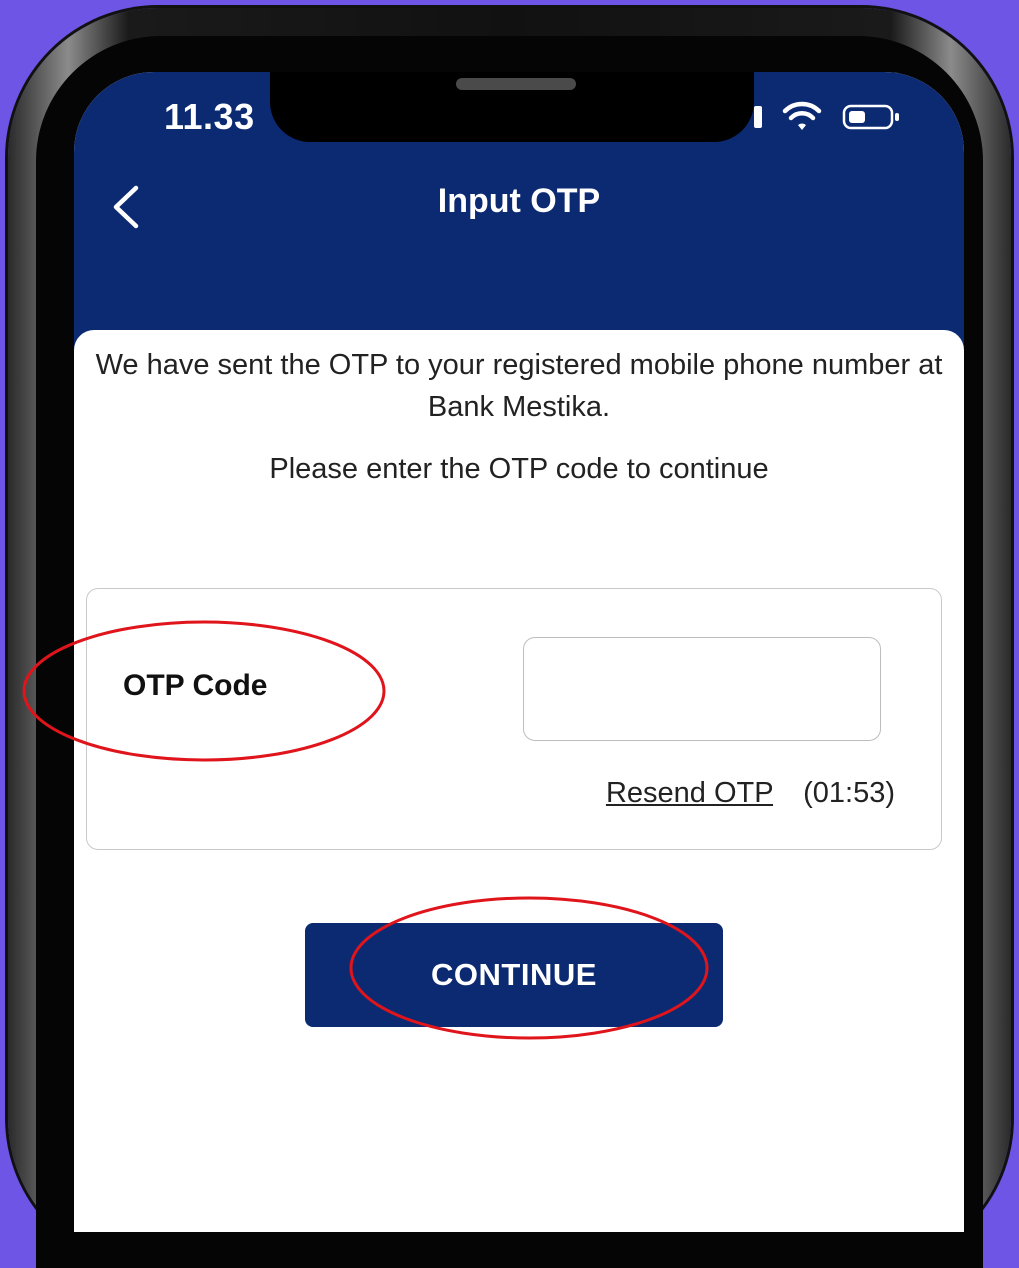 This screenshot has height=1268, width=1019. I want to click on otp-code-label: OTP Code, so click(195, 685).